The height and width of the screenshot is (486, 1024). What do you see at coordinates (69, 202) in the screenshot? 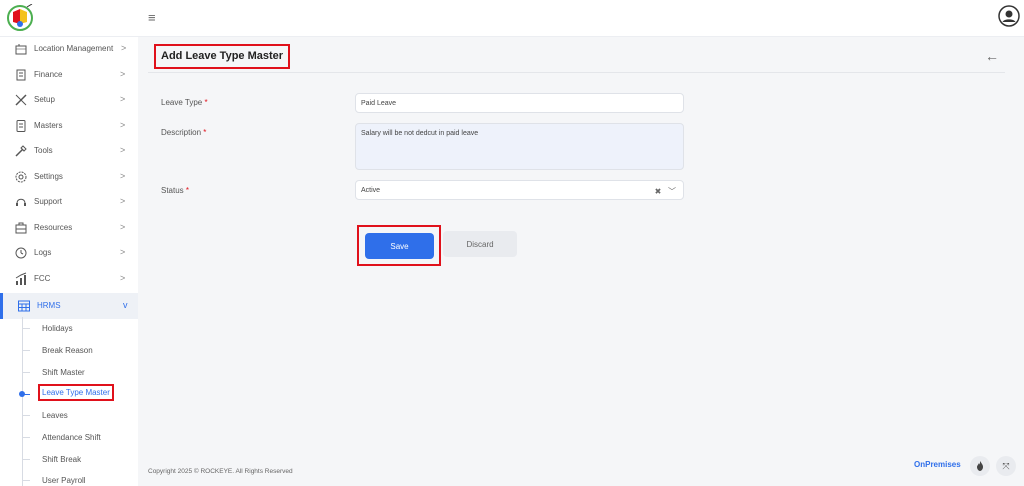
I see `sidebar-item-support: Support >` at bounding box center [69, 202].